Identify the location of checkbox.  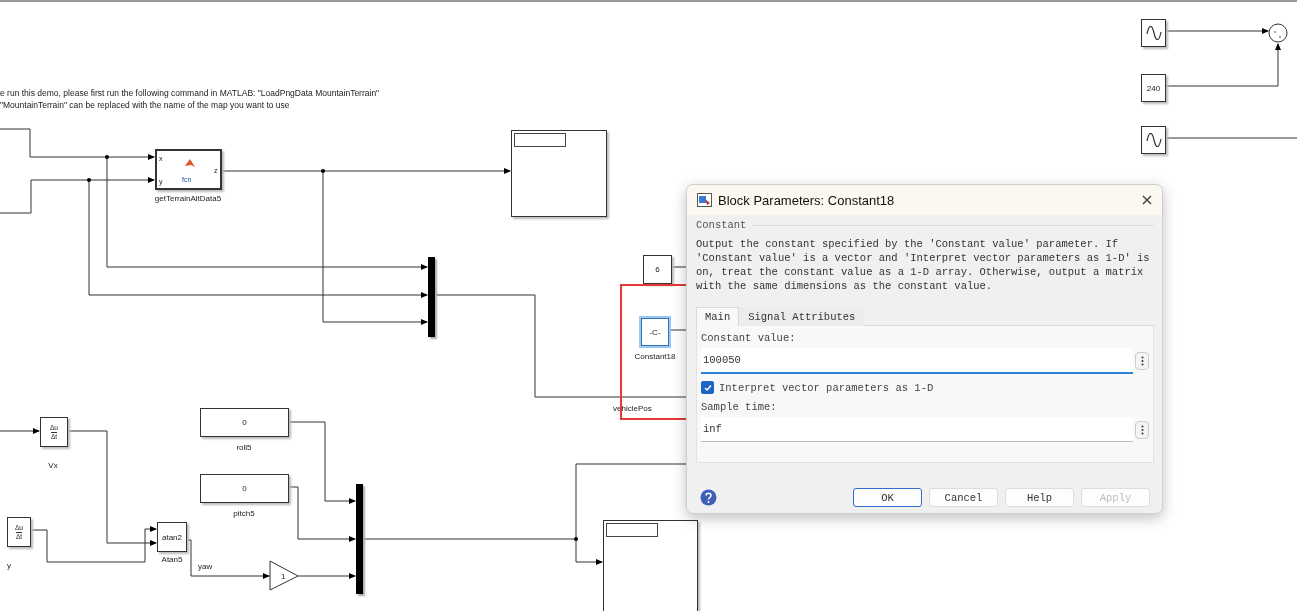
(707, 387).